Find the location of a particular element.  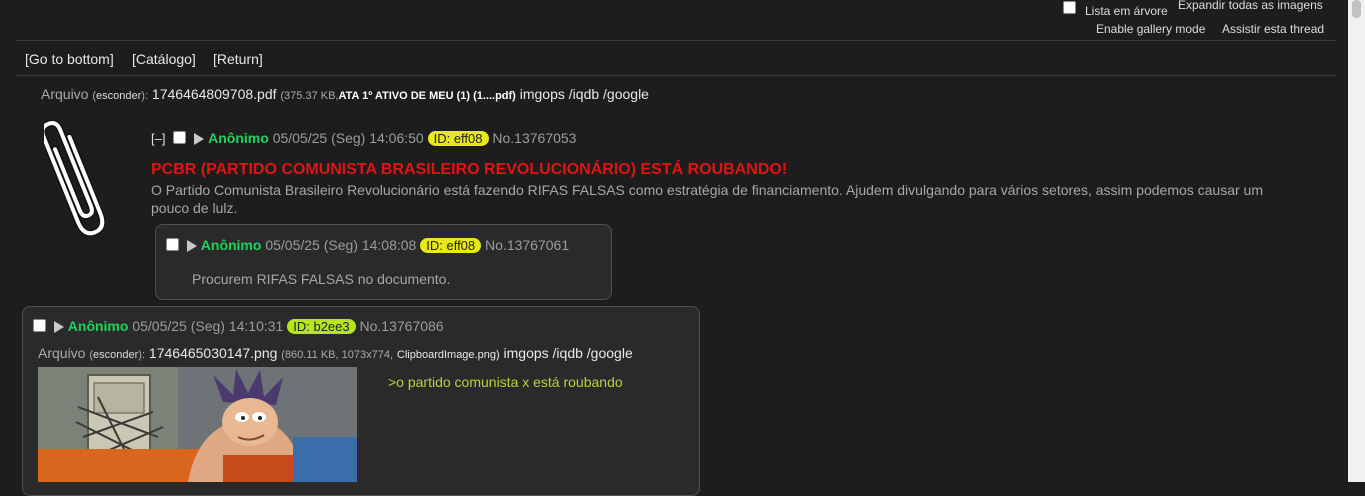

tree-list-checkbox is located at coordinates (1069, 7).